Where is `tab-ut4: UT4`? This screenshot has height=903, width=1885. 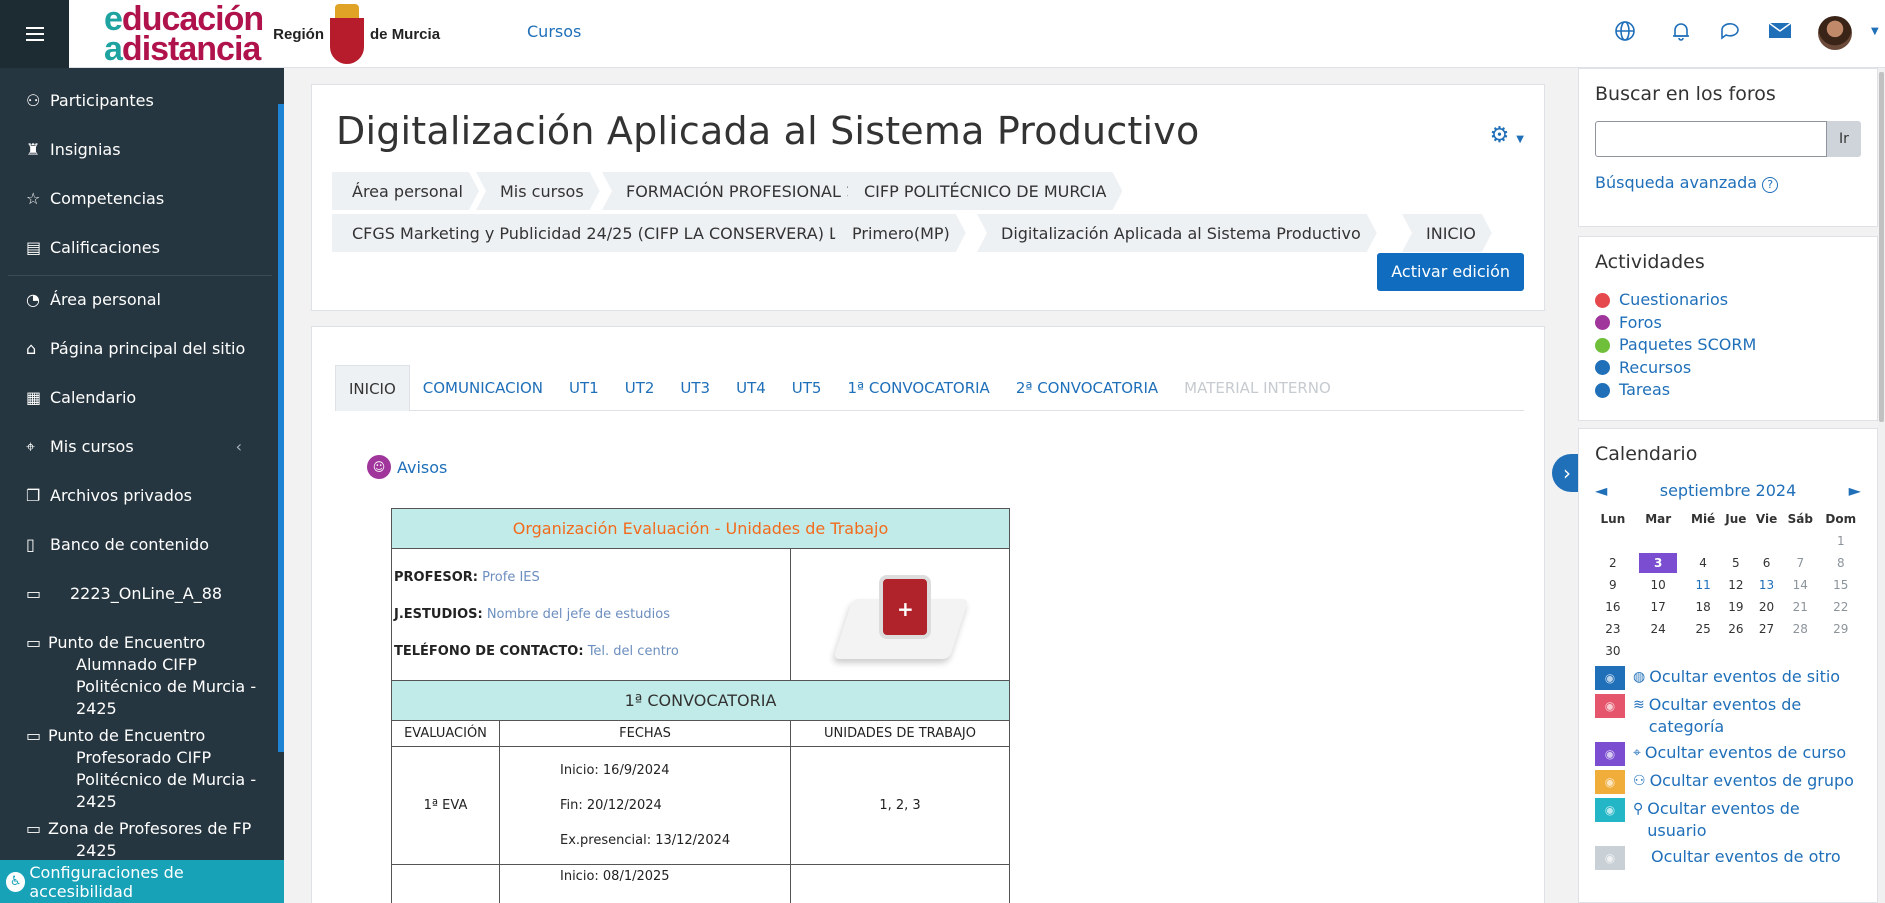
tab-ut4: UT4 is located at coordinates (751, 388).